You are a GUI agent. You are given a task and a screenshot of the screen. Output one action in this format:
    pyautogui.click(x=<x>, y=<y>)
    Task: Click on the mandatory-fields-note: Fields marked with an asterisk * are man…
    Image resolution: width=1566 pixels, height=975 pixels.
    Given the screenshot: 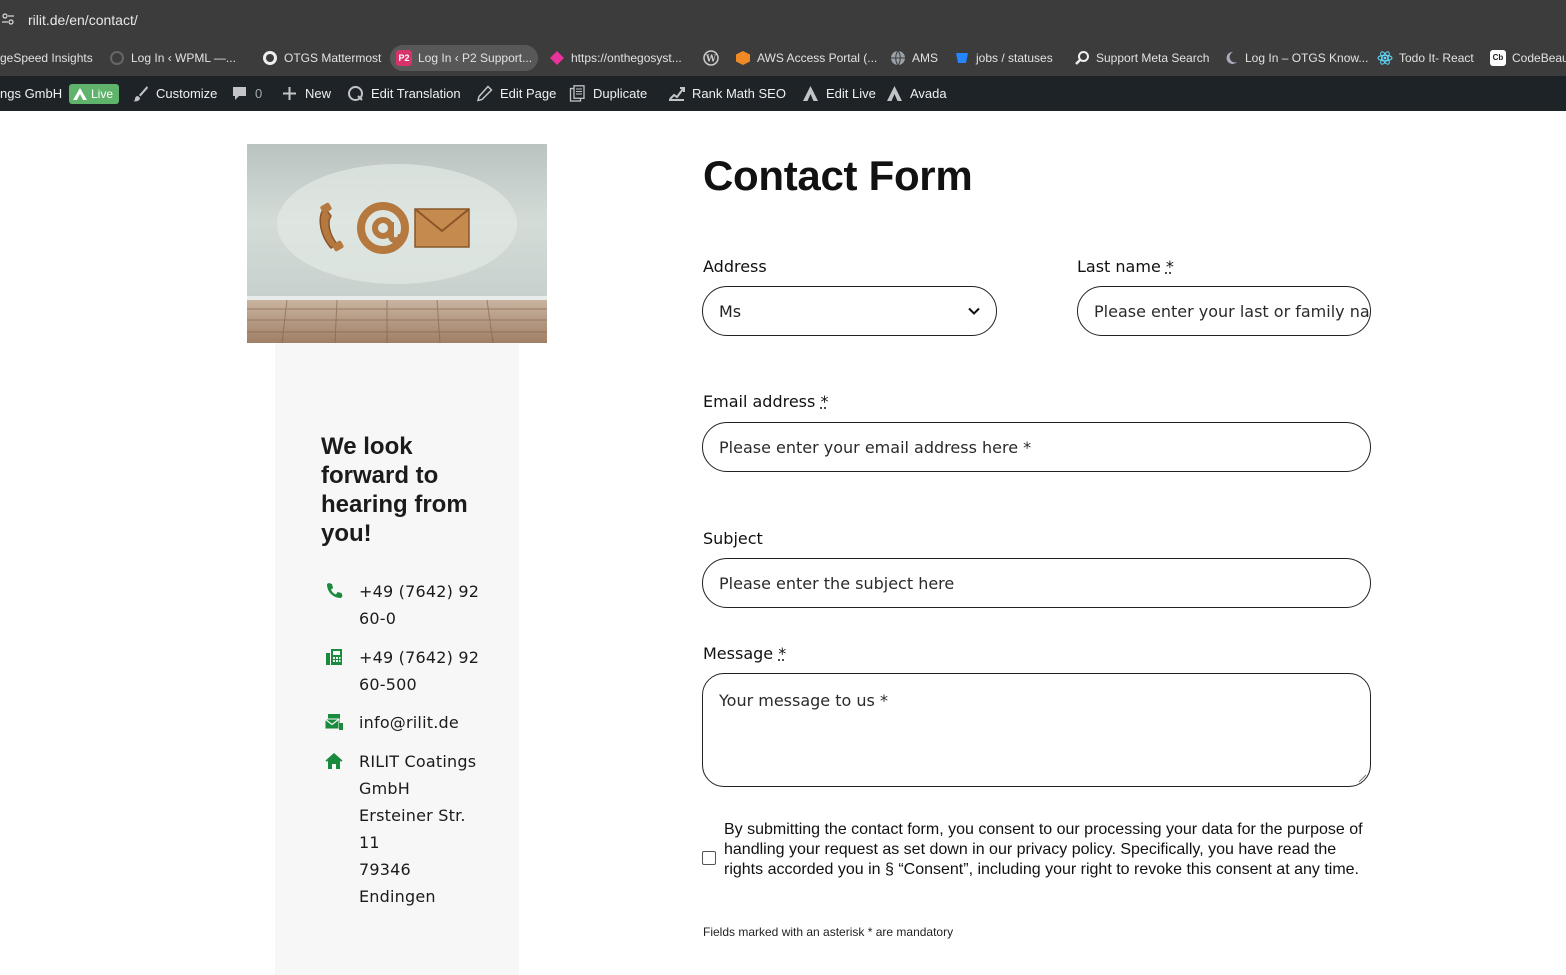 What is the action you would take?
    pyautogui.click(x=828, y=932)
    